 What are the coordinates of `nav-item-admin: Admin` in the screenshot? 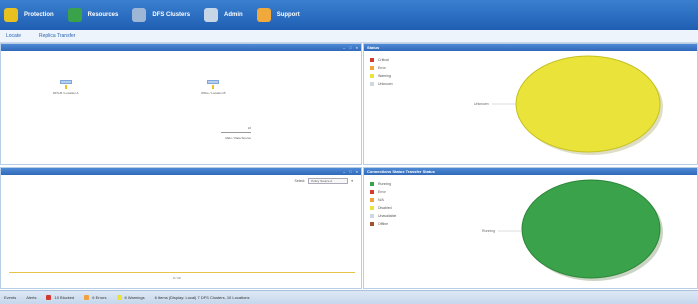 It's located at (226, 15).